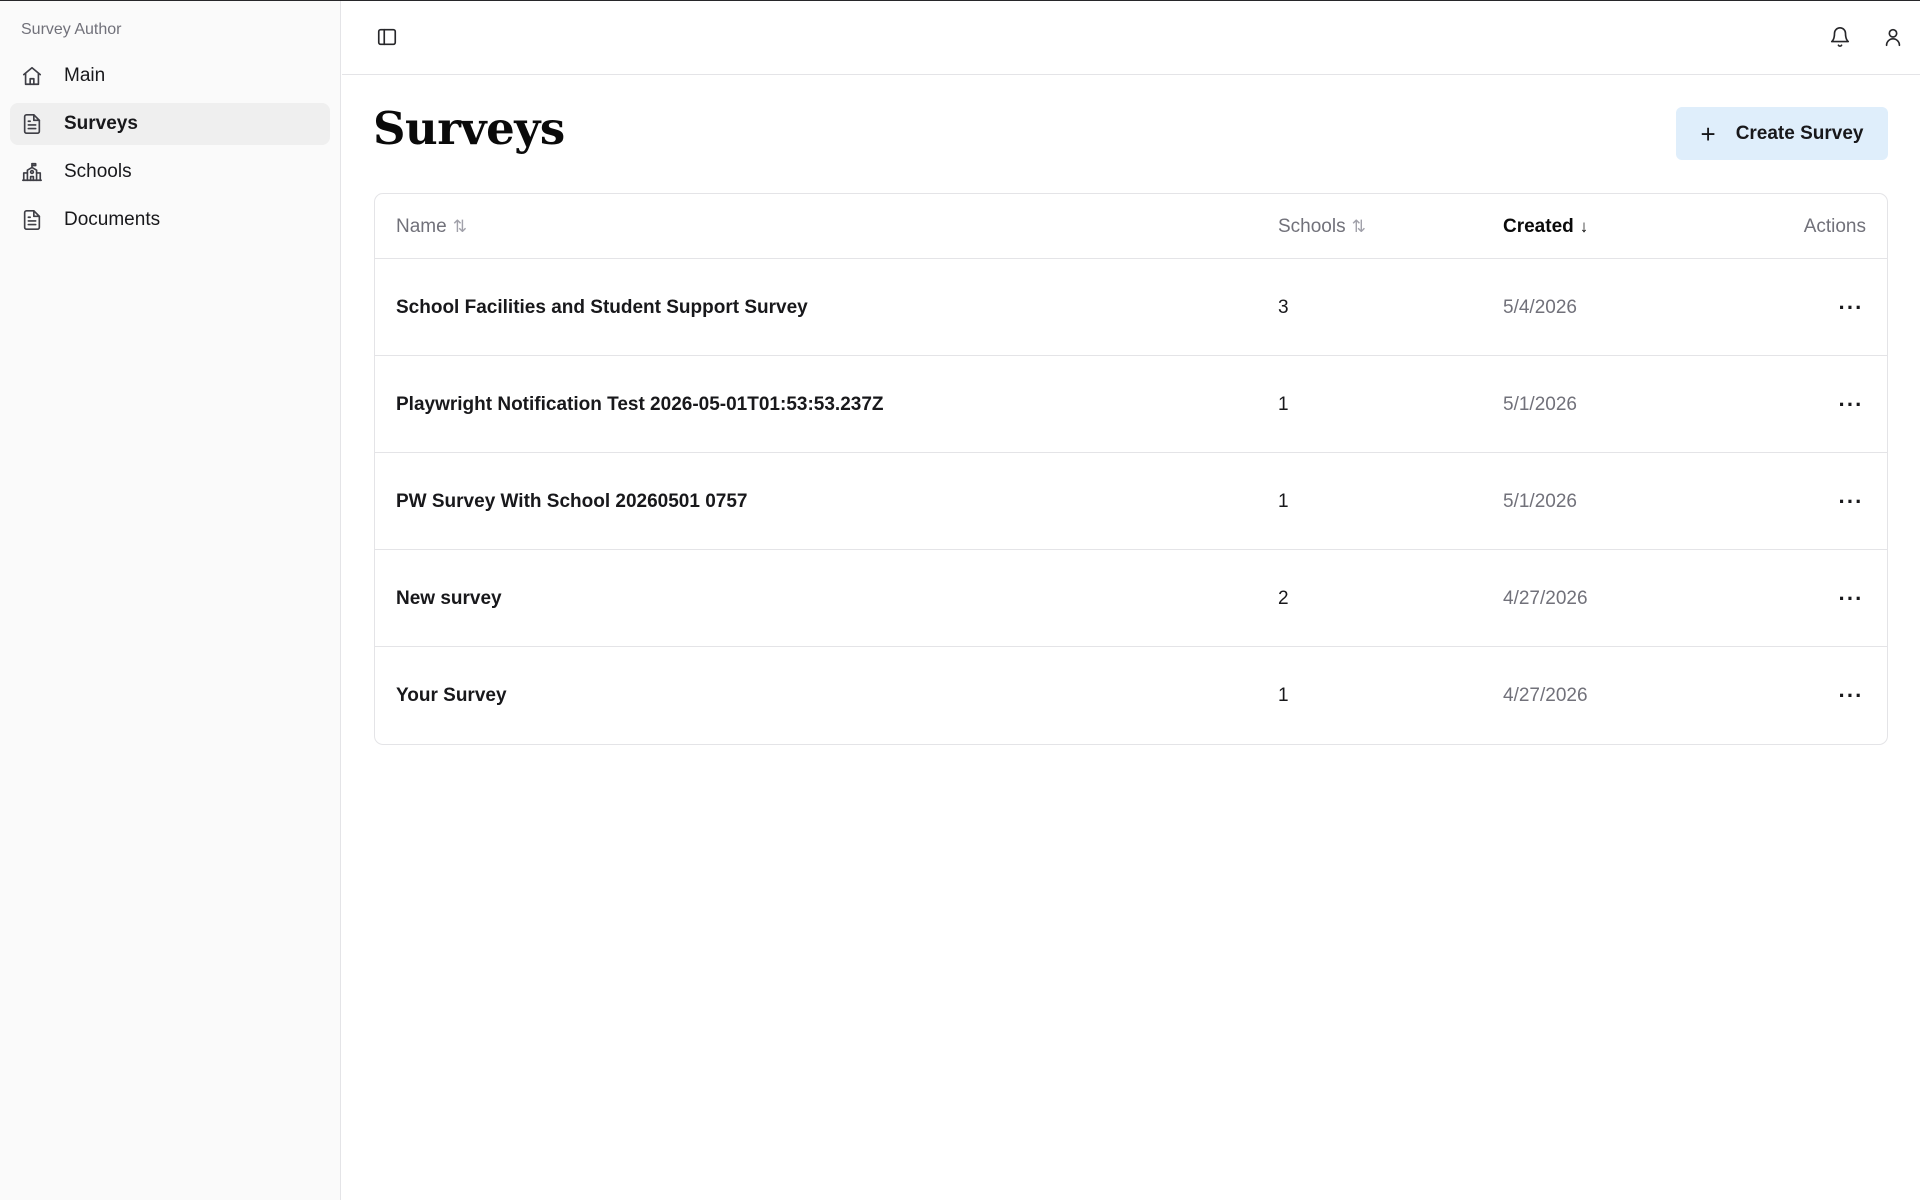  What do you see at coordinates (1799, 133) in the screenshot?
I see `create-survey-label: Create Survey` at bounding box center [1799, 133].